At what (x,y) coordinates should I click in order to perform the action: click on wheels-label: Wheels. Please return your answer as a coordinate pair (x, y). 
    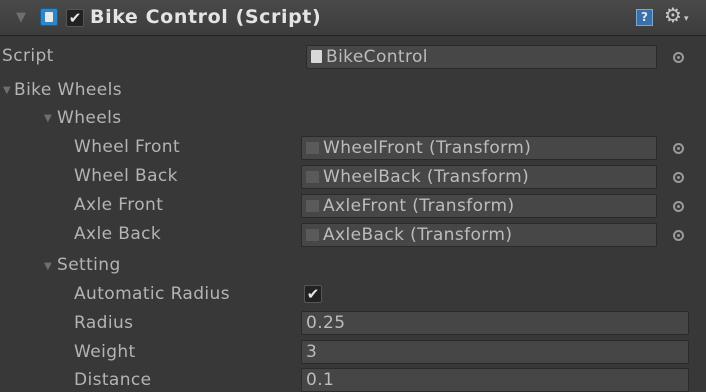
    Looking at the image, I should click on (89, 118).